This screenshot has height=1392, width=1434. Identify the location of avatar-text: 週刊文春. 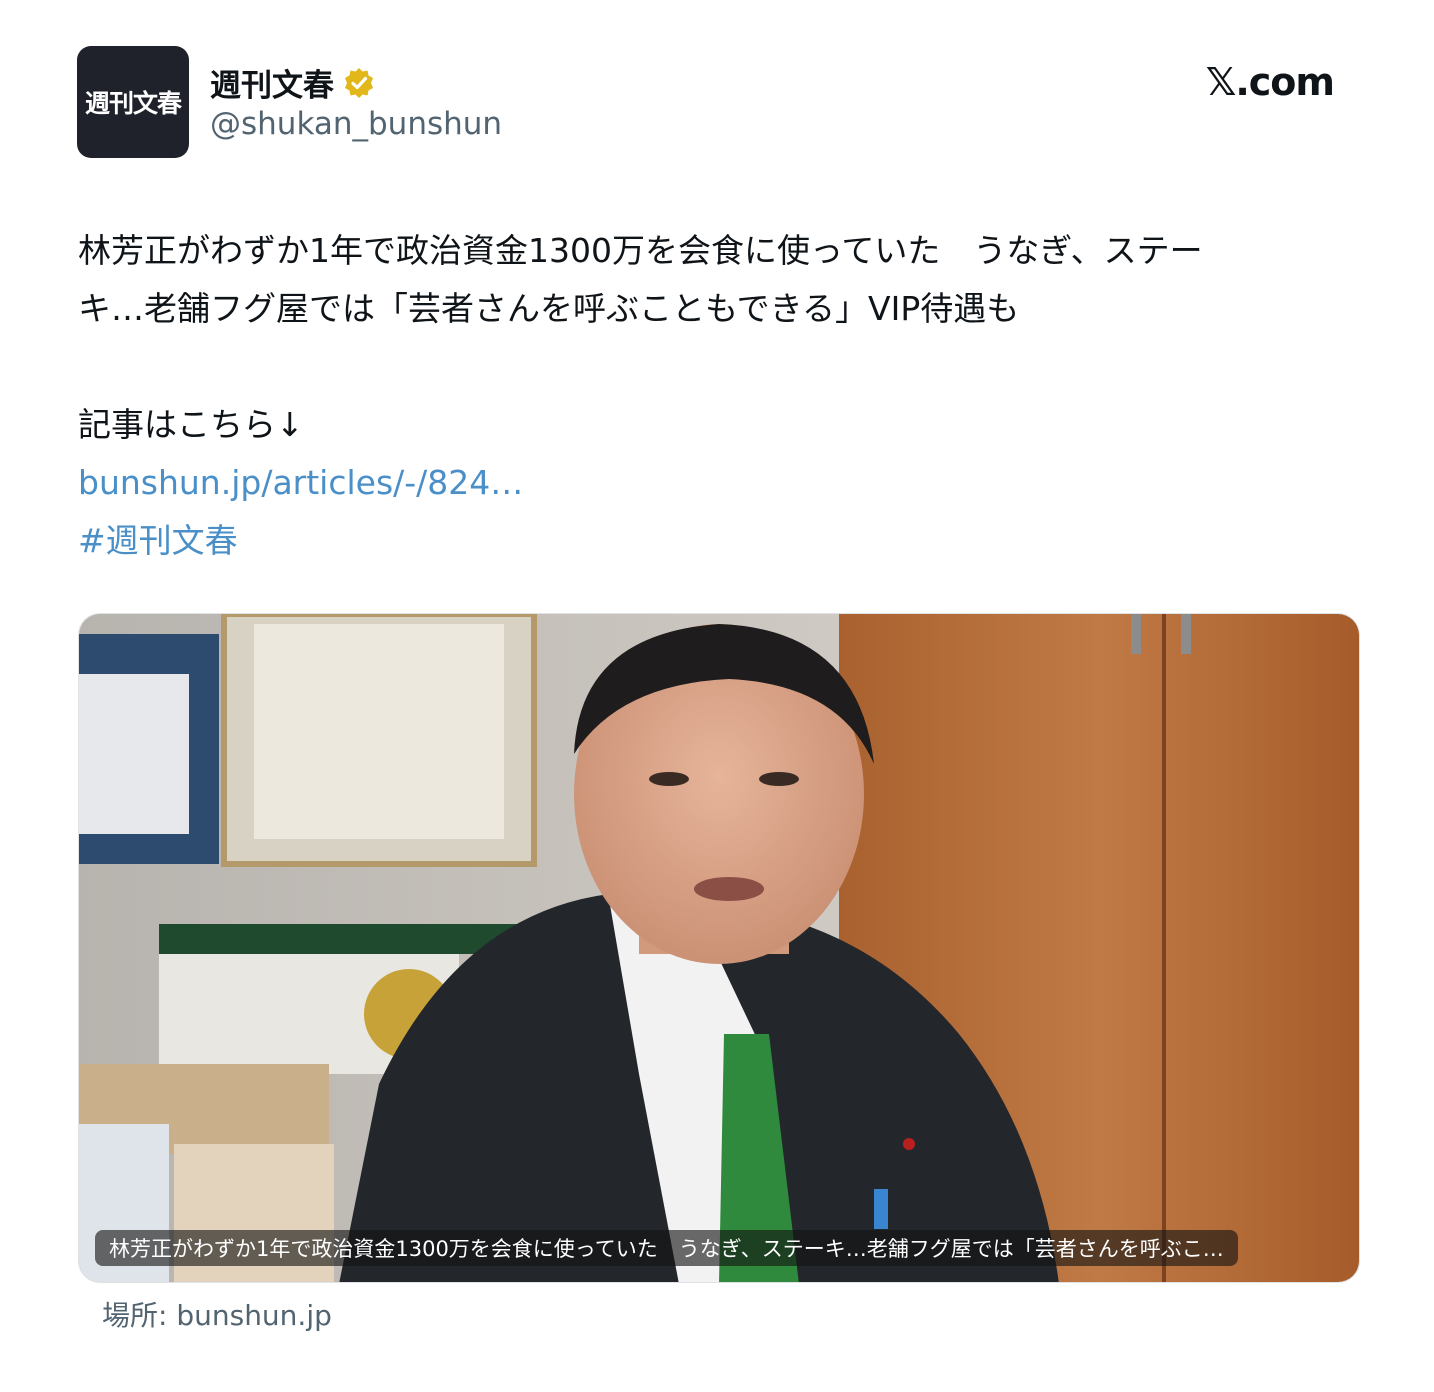
(133, 103).